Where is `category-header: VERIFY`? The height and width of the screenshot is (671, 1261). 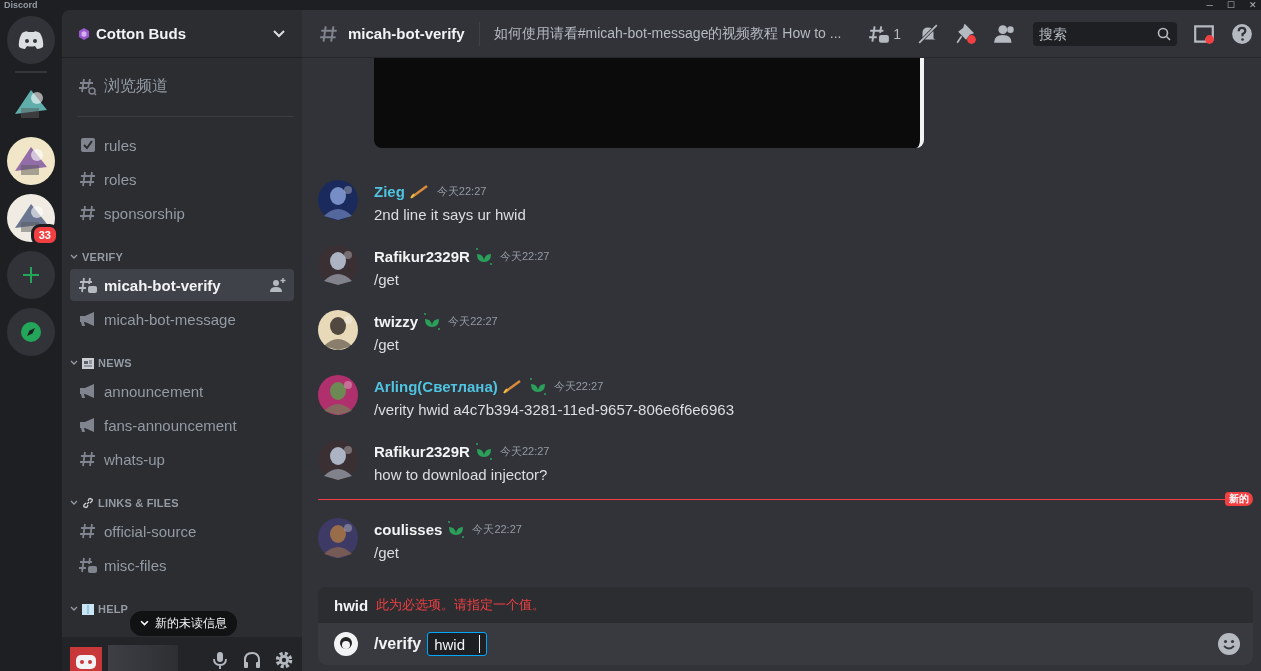 category-header: VERIFY is located at coordinates (96, 257).